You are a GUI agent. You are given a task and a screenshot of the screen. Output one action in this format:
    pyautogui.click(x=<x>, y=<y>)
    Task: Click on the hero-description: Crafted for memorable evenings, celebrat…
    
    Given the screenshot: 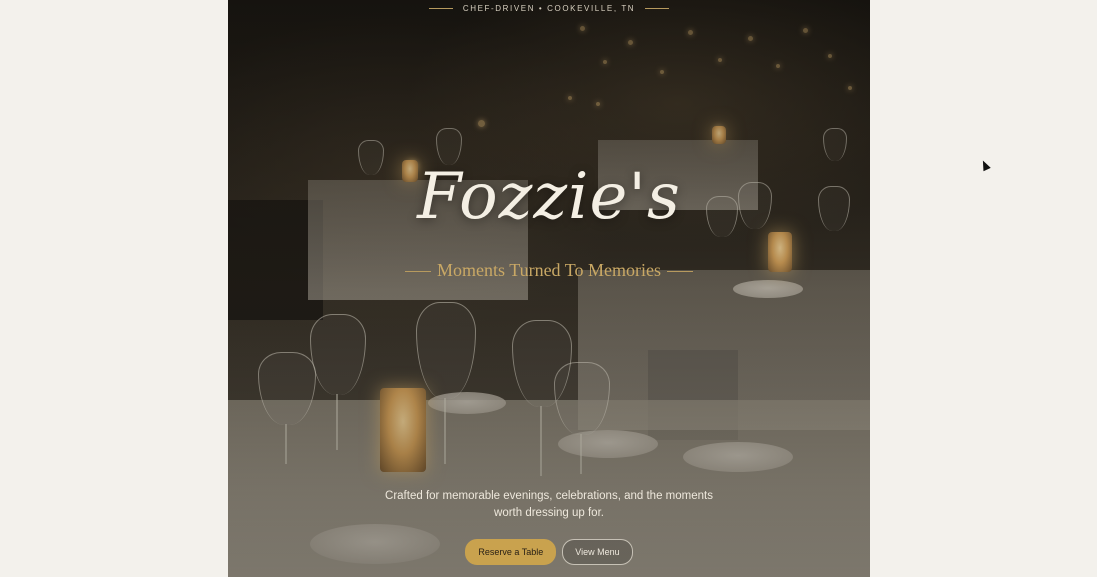 What is the action you would take?
    pyautogui.click(x=549, y=505)
    